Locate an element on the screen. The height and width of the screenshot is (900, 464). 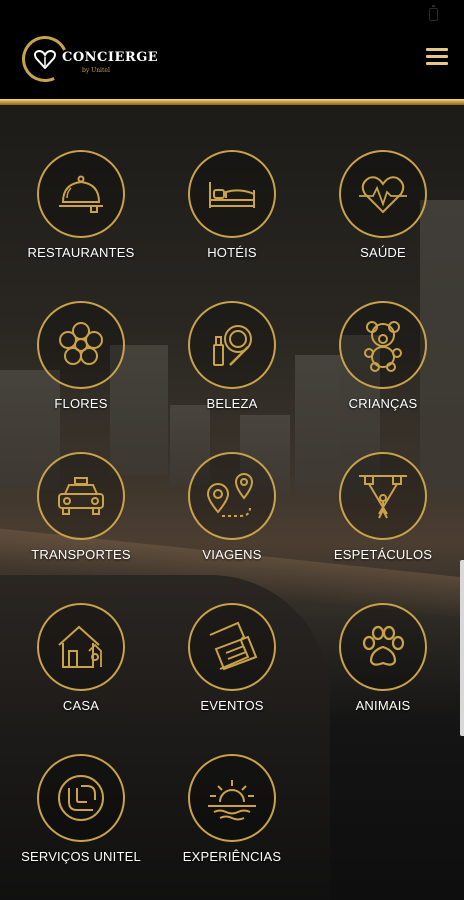
sunset-icon is located at coordinates (232, 800).